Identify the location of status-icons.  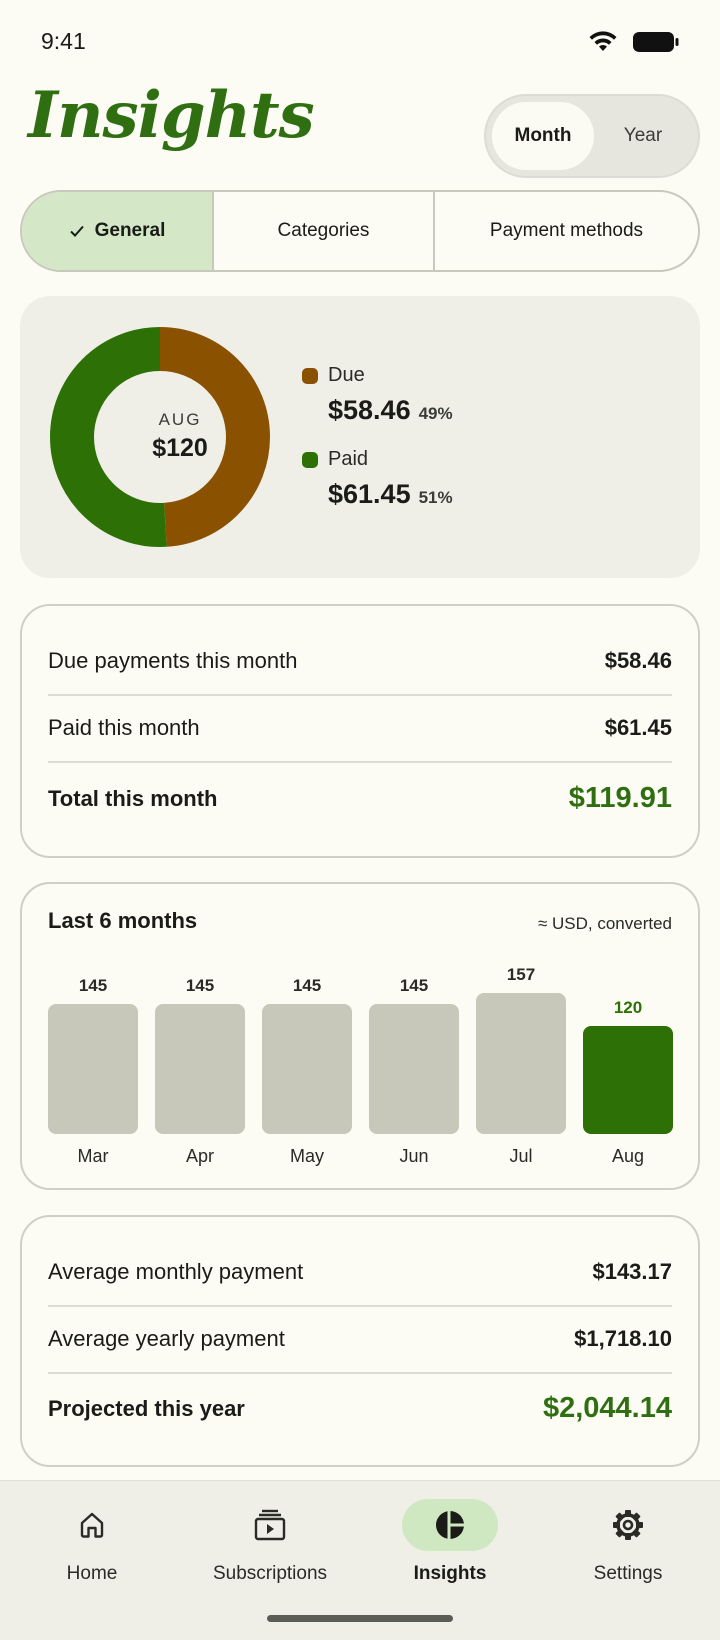
(634, 42).